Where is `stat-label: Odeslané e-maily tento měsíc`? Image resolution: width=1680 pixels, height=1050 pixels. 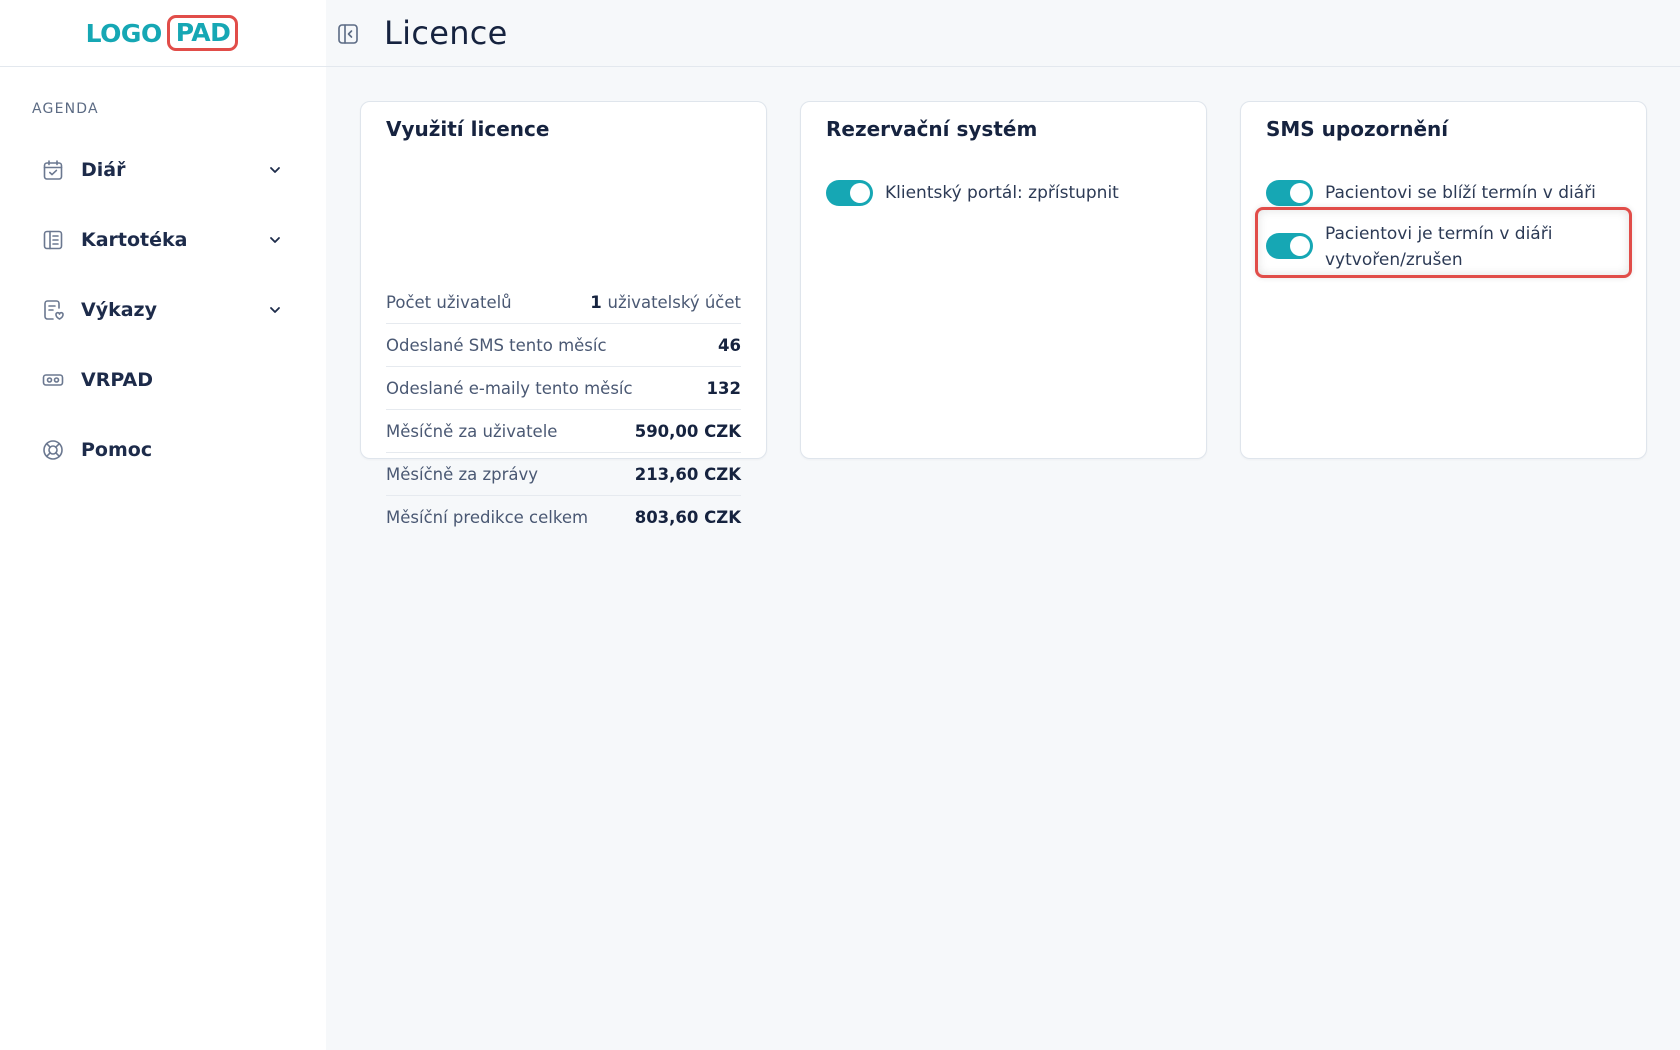
stat-label: Odeslané e-maily tento měsíc is located at coordinates (509, 388).